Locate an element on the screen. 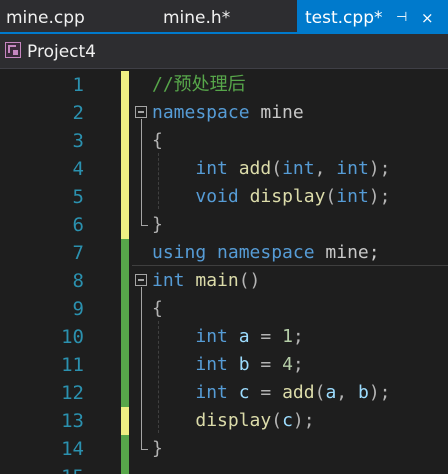 The height and width of the screenshot is (474, 448). tab-label: mine.cpp is located at coordinates (45, 18).